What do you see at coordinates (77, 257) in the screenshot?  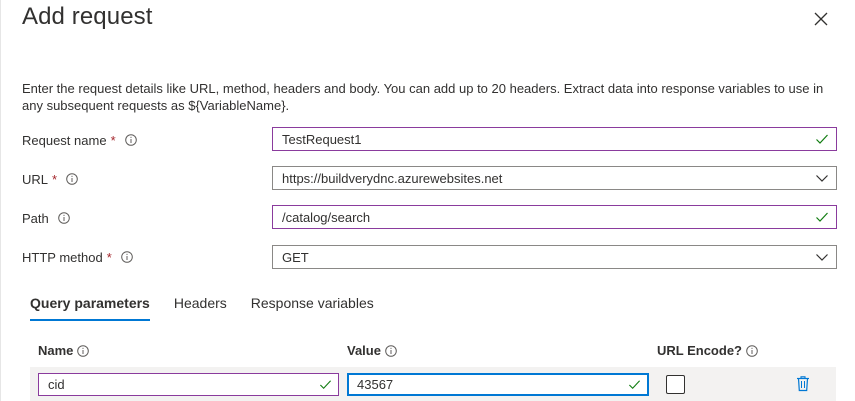 I see `http-method-label: HTTP method *` at bounding box center [77, 257].